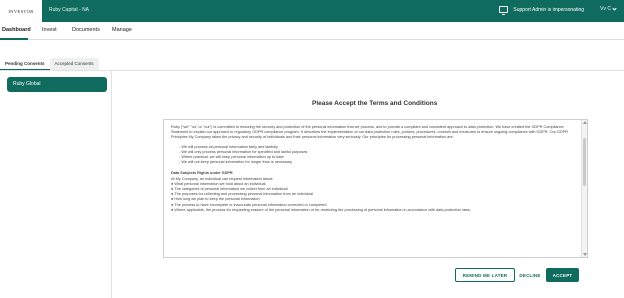 The height and width of the screenshot is (298, 624). What do you see at coordinates (14, 39) in the screenshot?
I see `nav-active-indicator` at bounding box center [14, 39].